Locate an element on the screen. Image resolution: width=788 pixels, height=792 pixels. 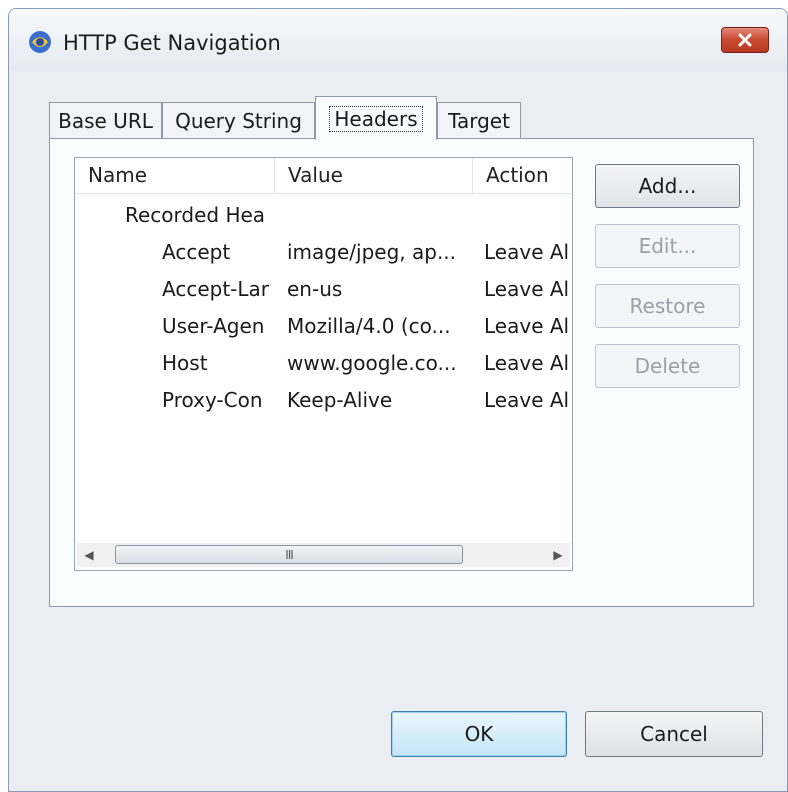
scroll-thumb: III is located at coordinates (289, 554).